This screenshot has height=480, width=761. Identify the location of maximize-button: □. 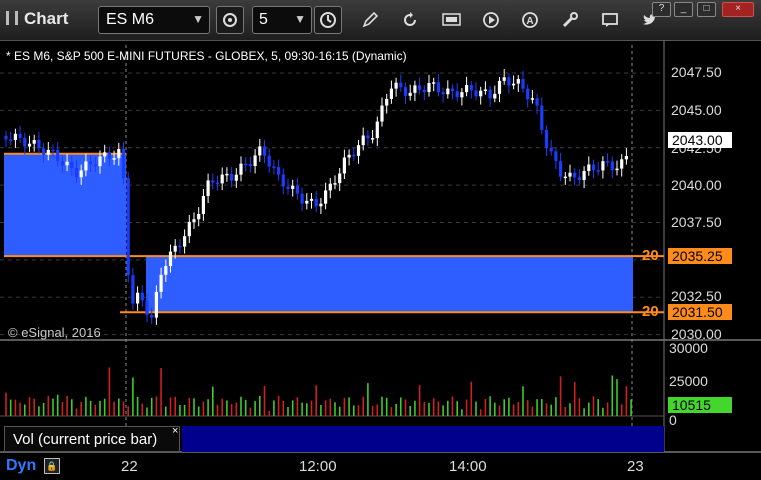
(706, 9).